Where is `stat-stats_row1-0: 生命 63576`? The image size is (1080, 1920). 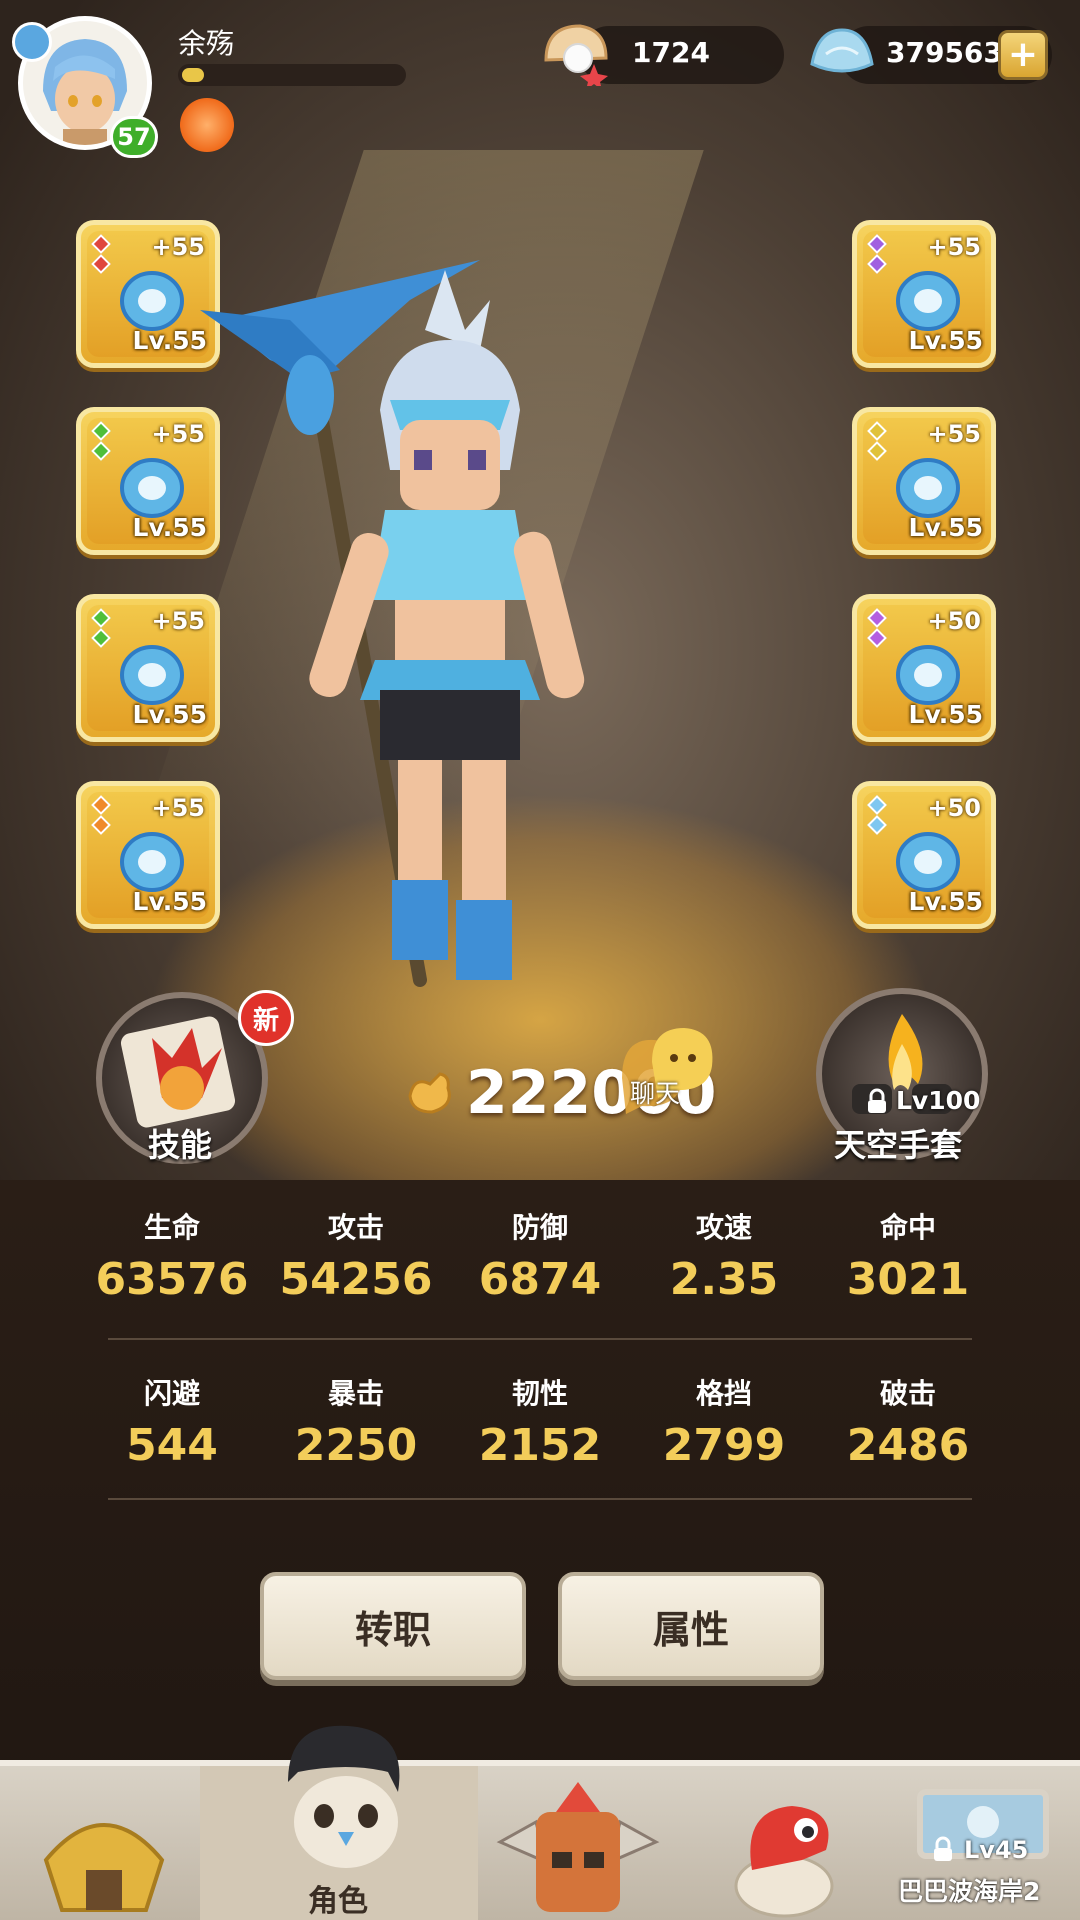
stat-stats_row1-0: 生命 63576 is located at coordinates (172, 1255).